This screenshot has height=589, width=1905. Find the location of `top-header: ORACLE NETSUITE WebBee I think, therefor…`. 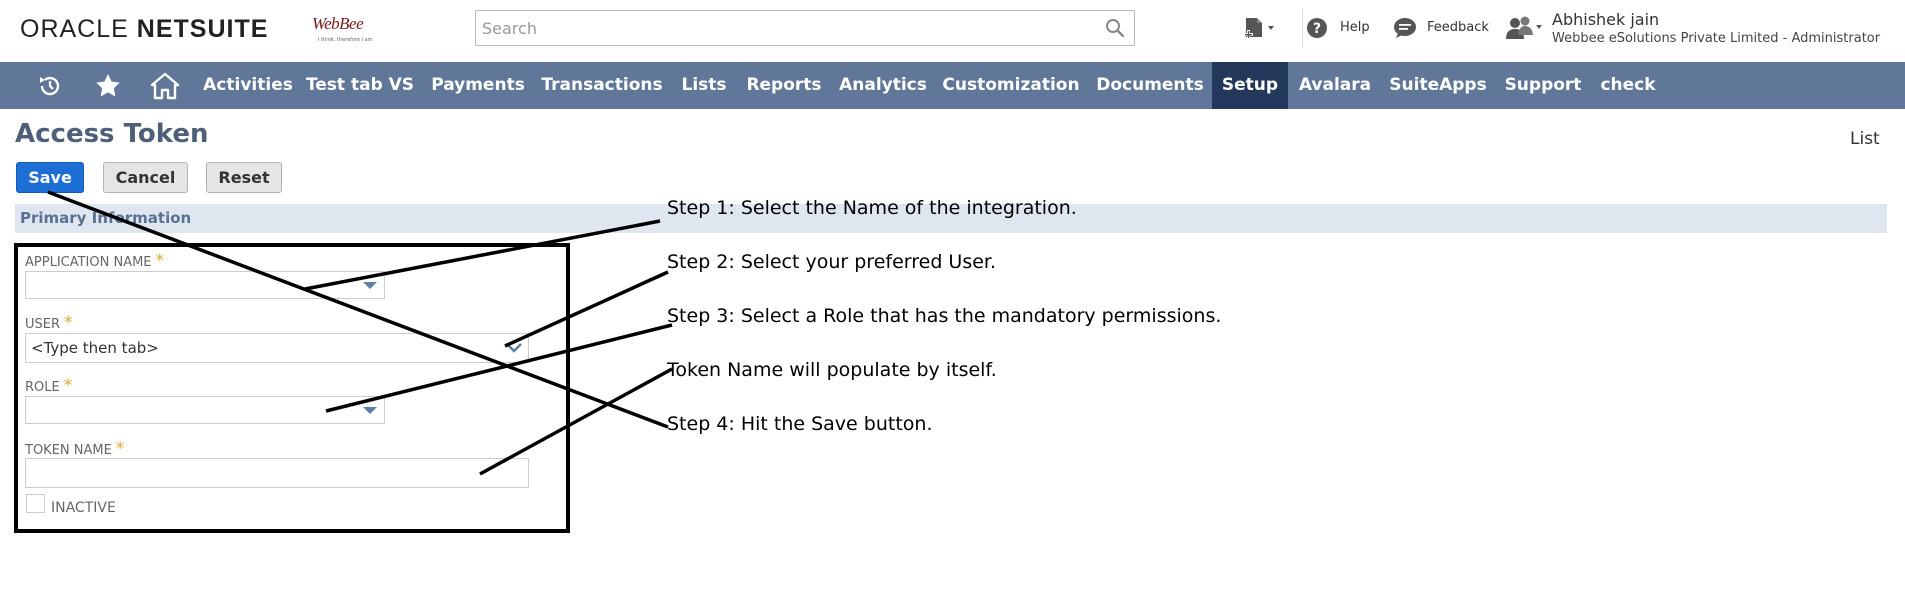

top-header: ORACLE NETSUITE WebBee I think, therefor… is located at coordinates (952, 31).